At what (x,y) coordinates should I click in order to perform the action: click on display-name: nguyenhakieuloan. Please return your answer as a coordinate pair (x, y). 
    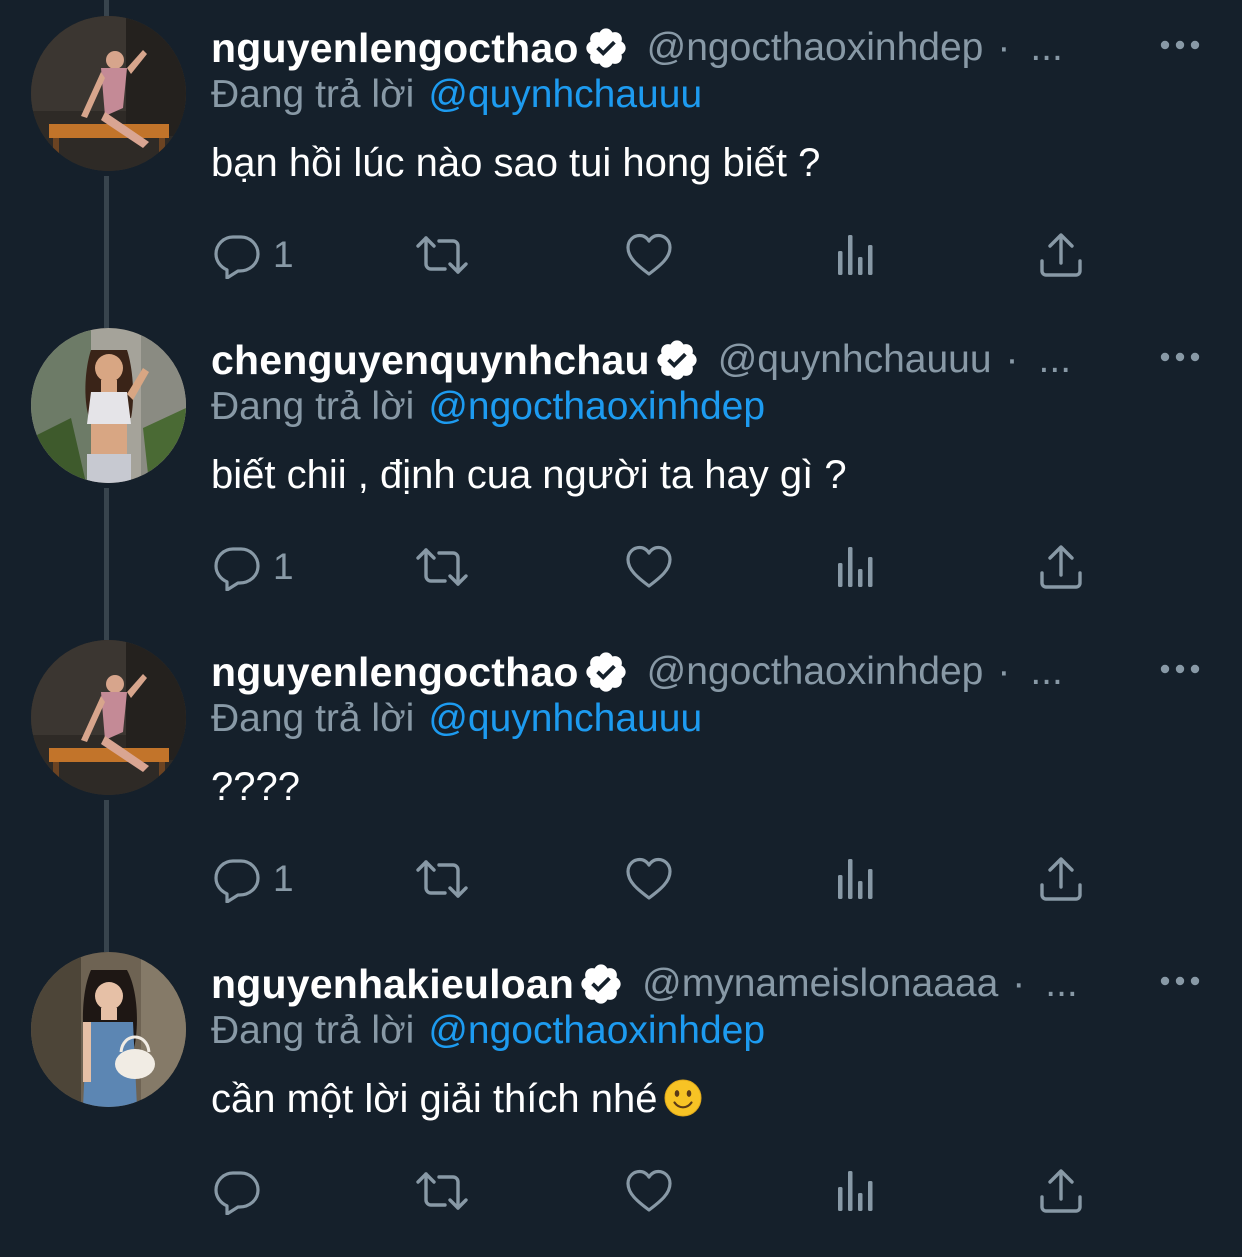
    Looking at the image, I should click on (392, 984).